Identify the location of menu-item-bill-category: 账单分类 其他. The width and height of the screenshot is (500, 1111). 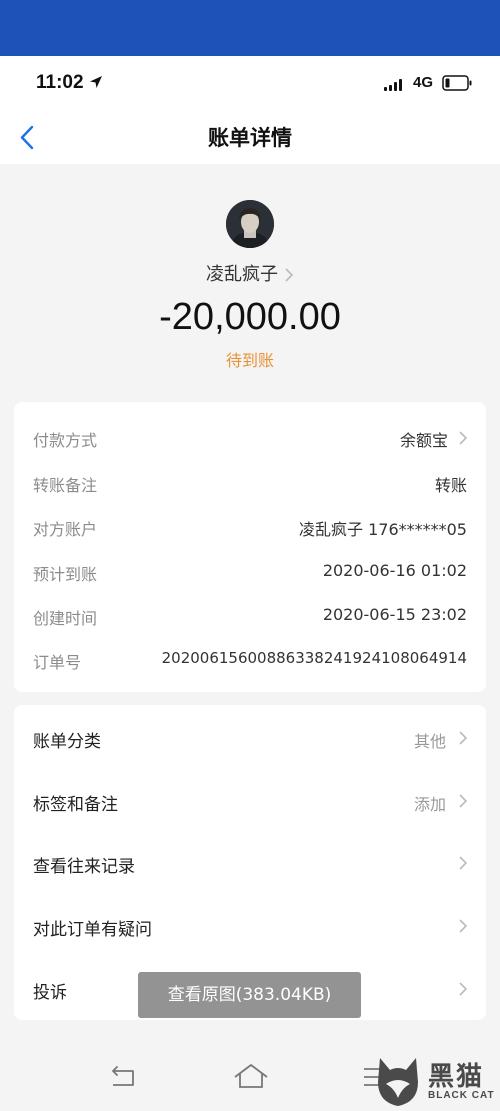
(250, 738).